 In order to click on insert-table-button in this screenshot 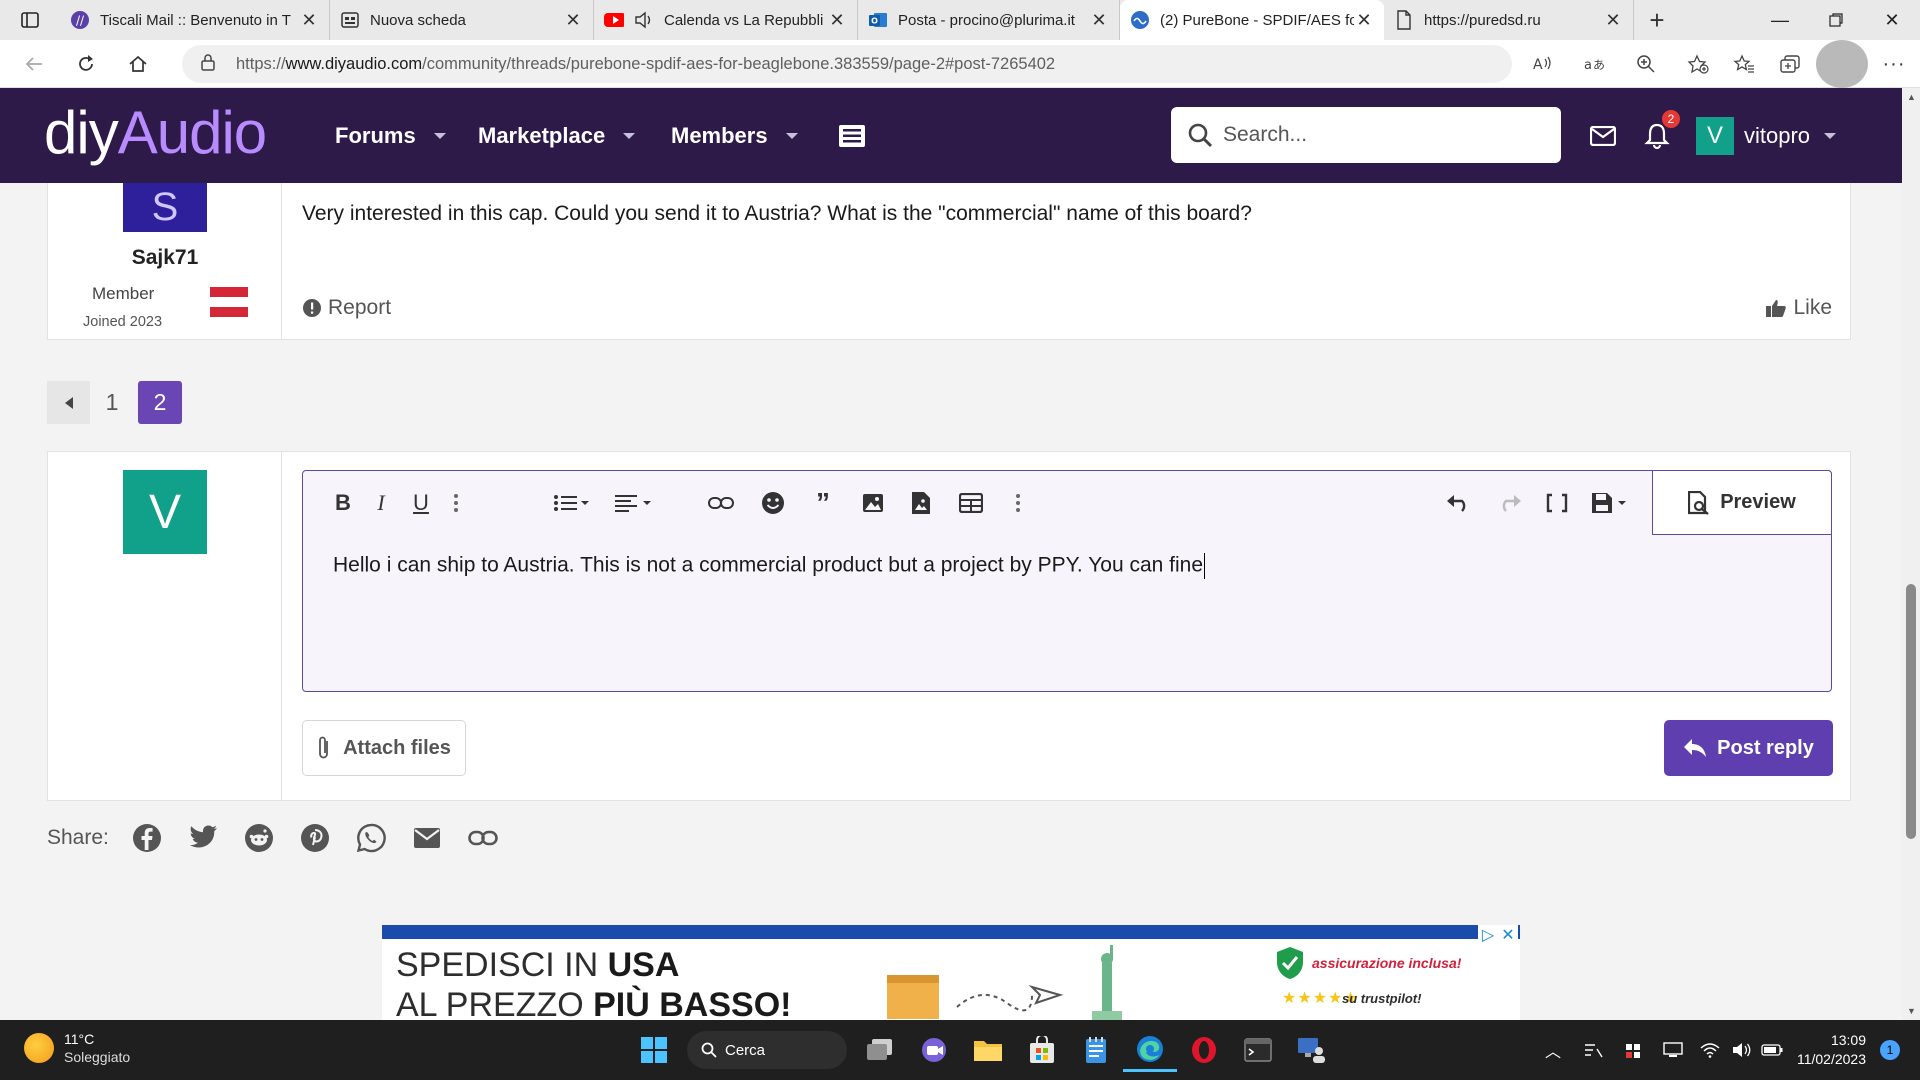, I will do `click(971, 503)`.